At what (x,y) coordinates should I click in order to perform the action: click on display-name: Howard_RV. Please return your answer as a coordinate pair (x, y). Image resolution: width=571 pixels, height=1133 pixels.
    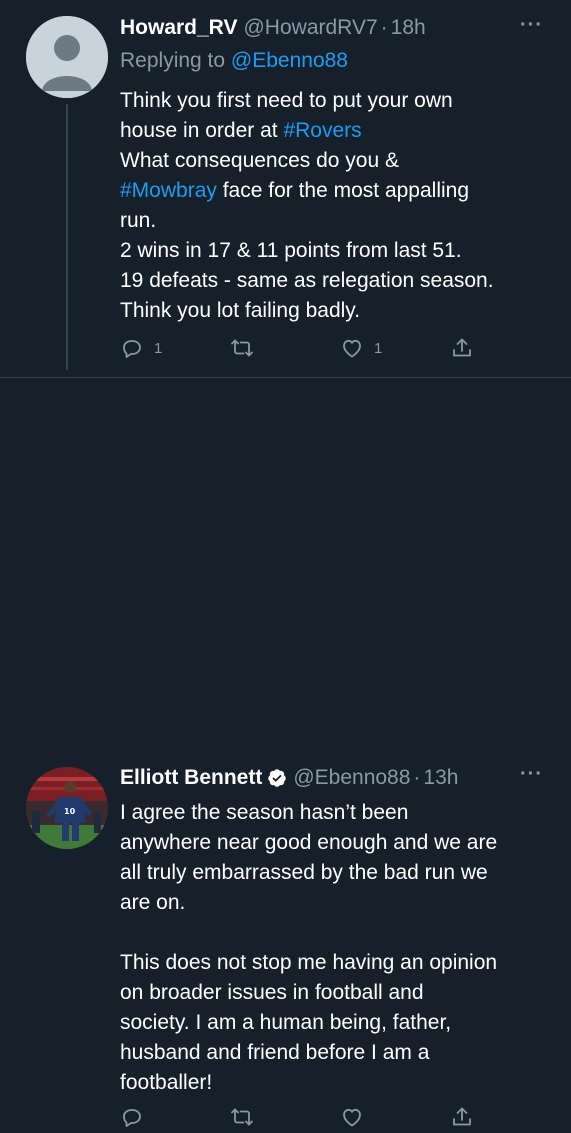
    Looking at the image, I should click on (178, 28).